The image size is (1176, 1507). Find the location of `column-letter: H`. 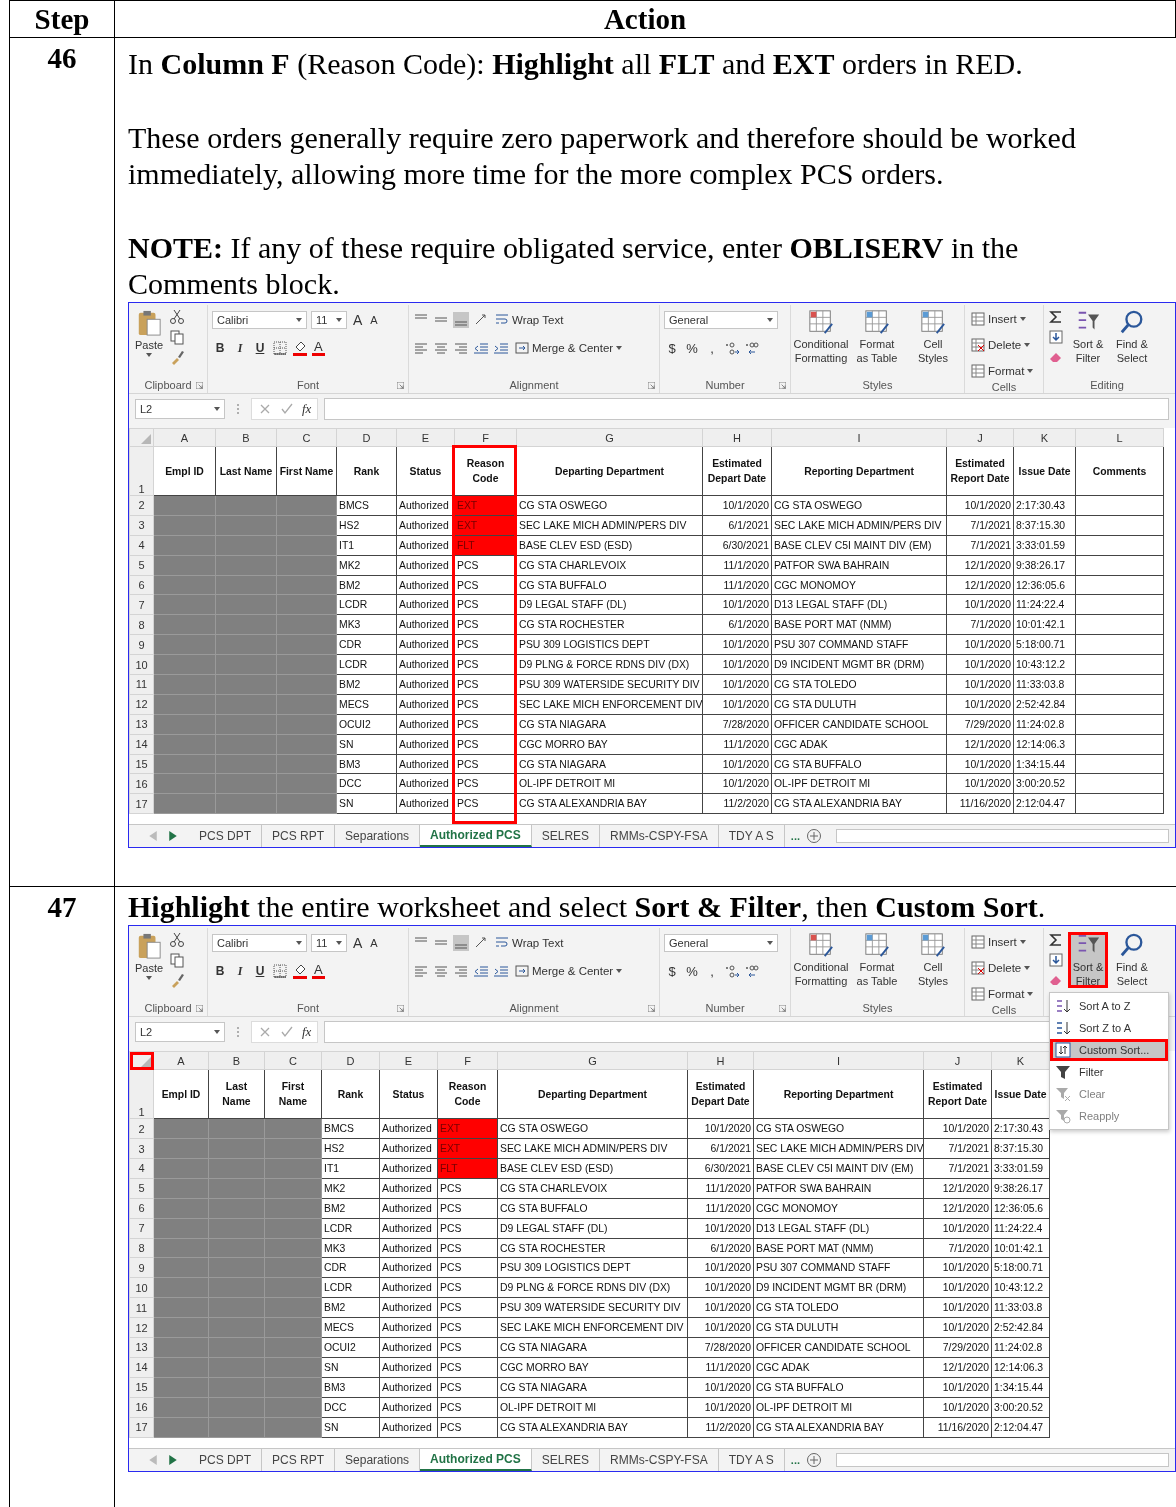

column-letter: H is located at coordinates (737, 437).